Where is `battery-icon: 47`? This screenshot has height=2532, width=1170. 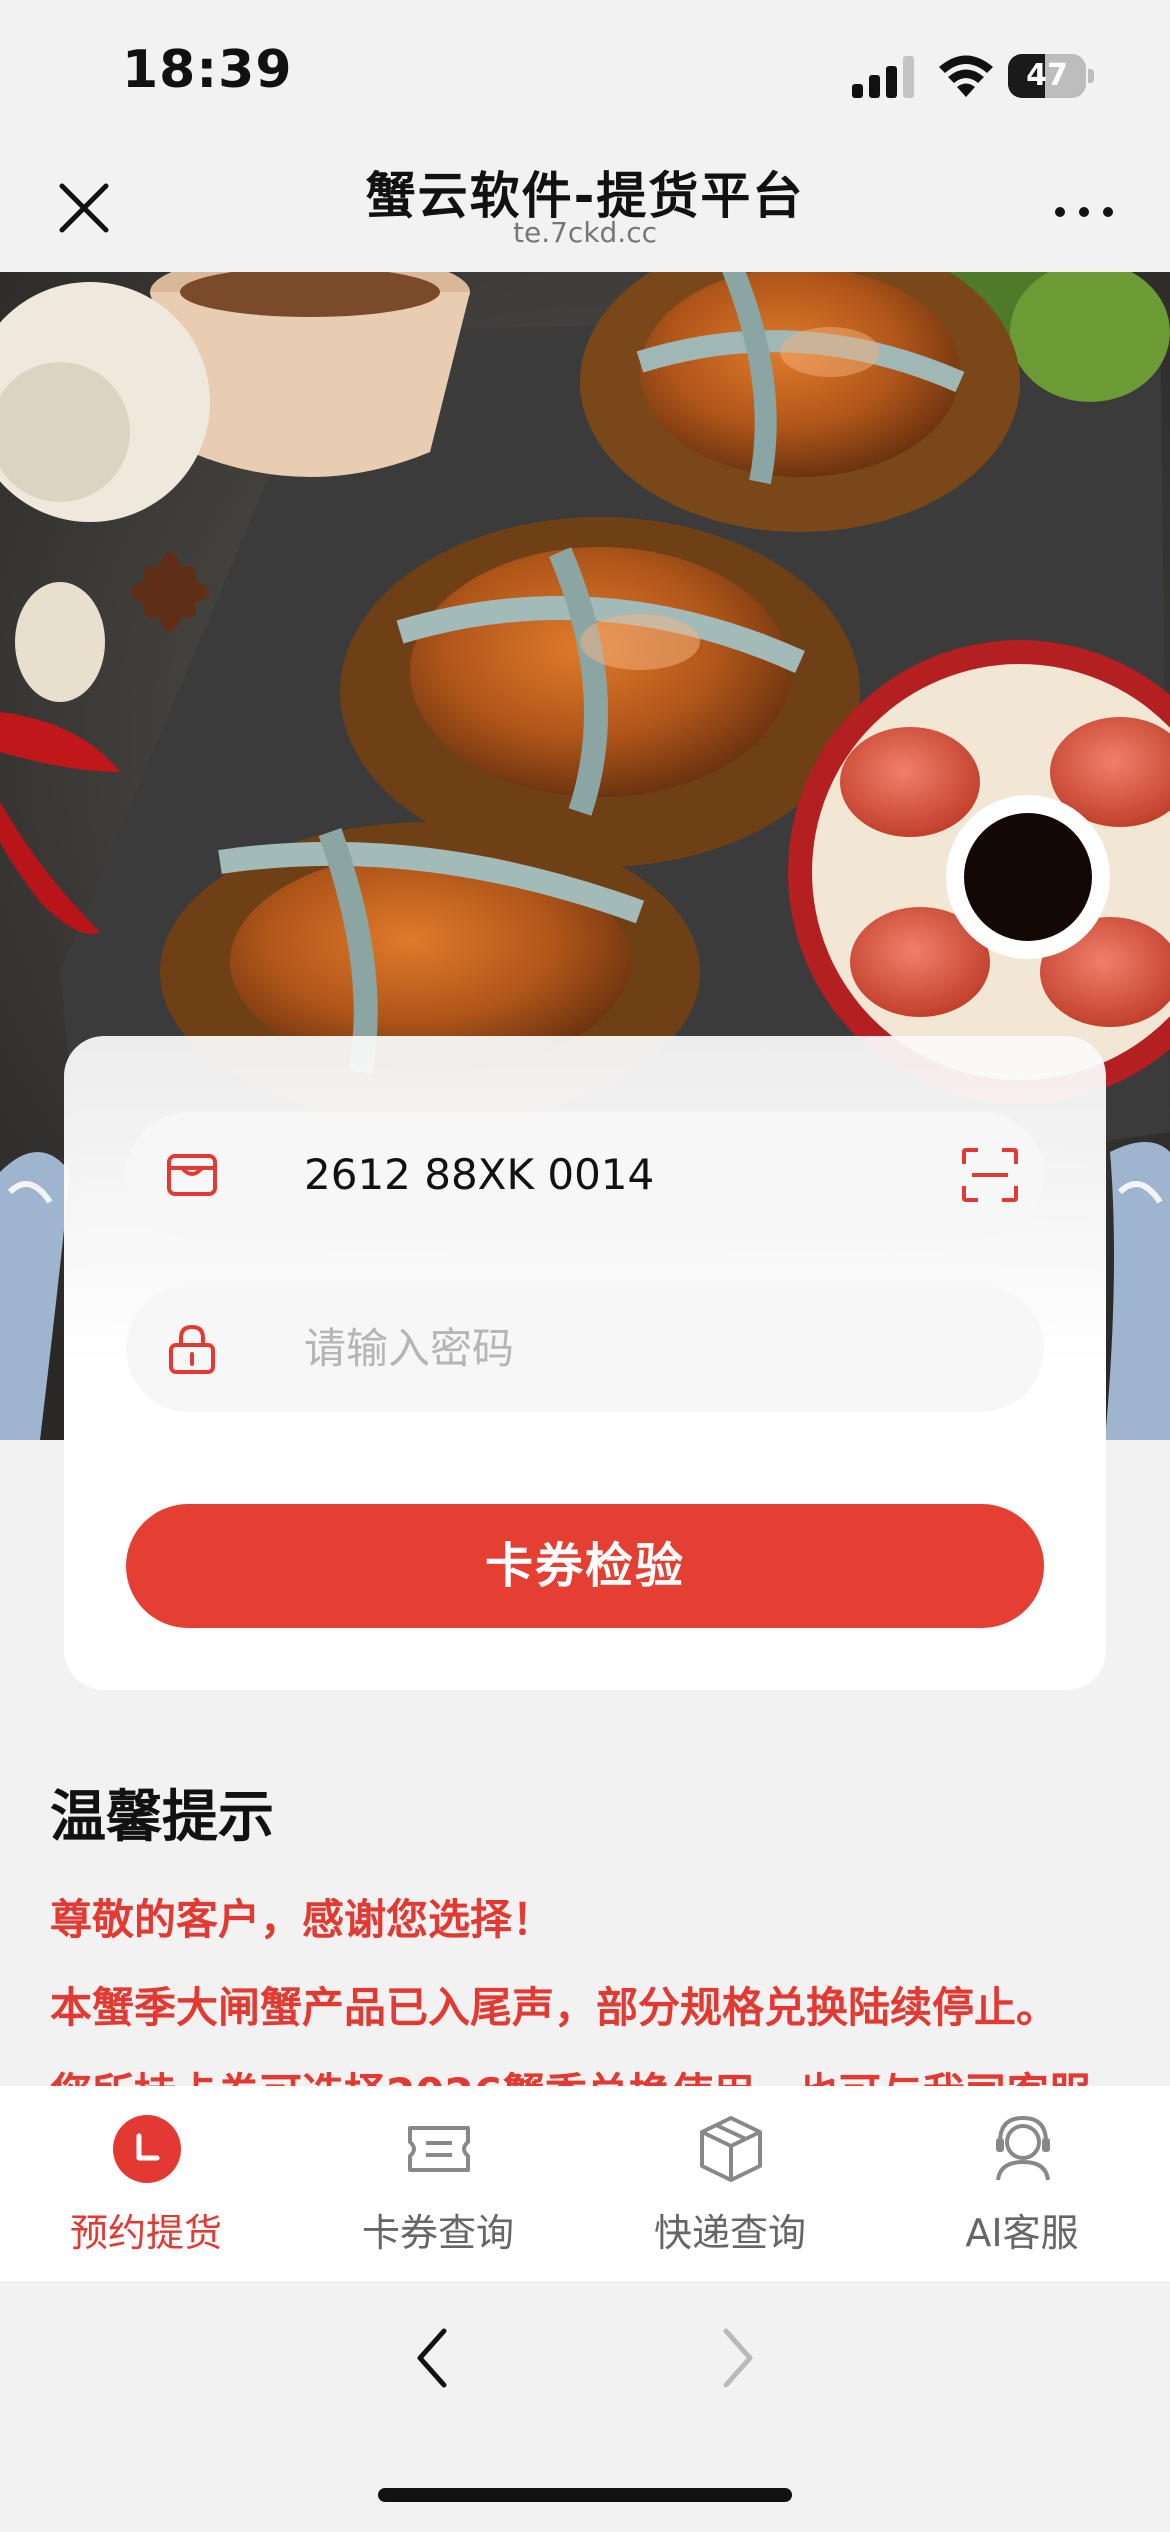
battery-icon: 47 is located at coordinates (1051, 76).